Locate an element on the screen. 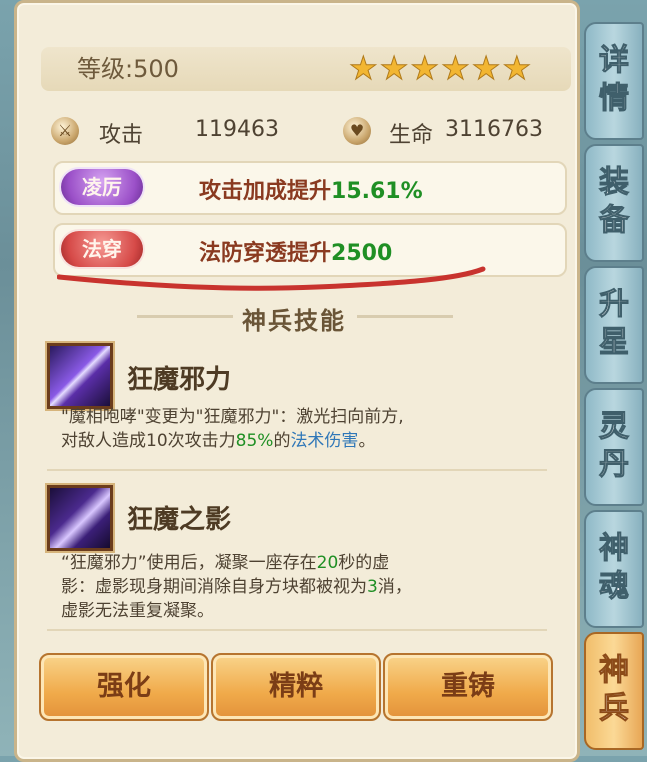 This screenshot has width=647, height=762. tab-divine-weapon: 神 兵 is located at coordinates (614, 691).